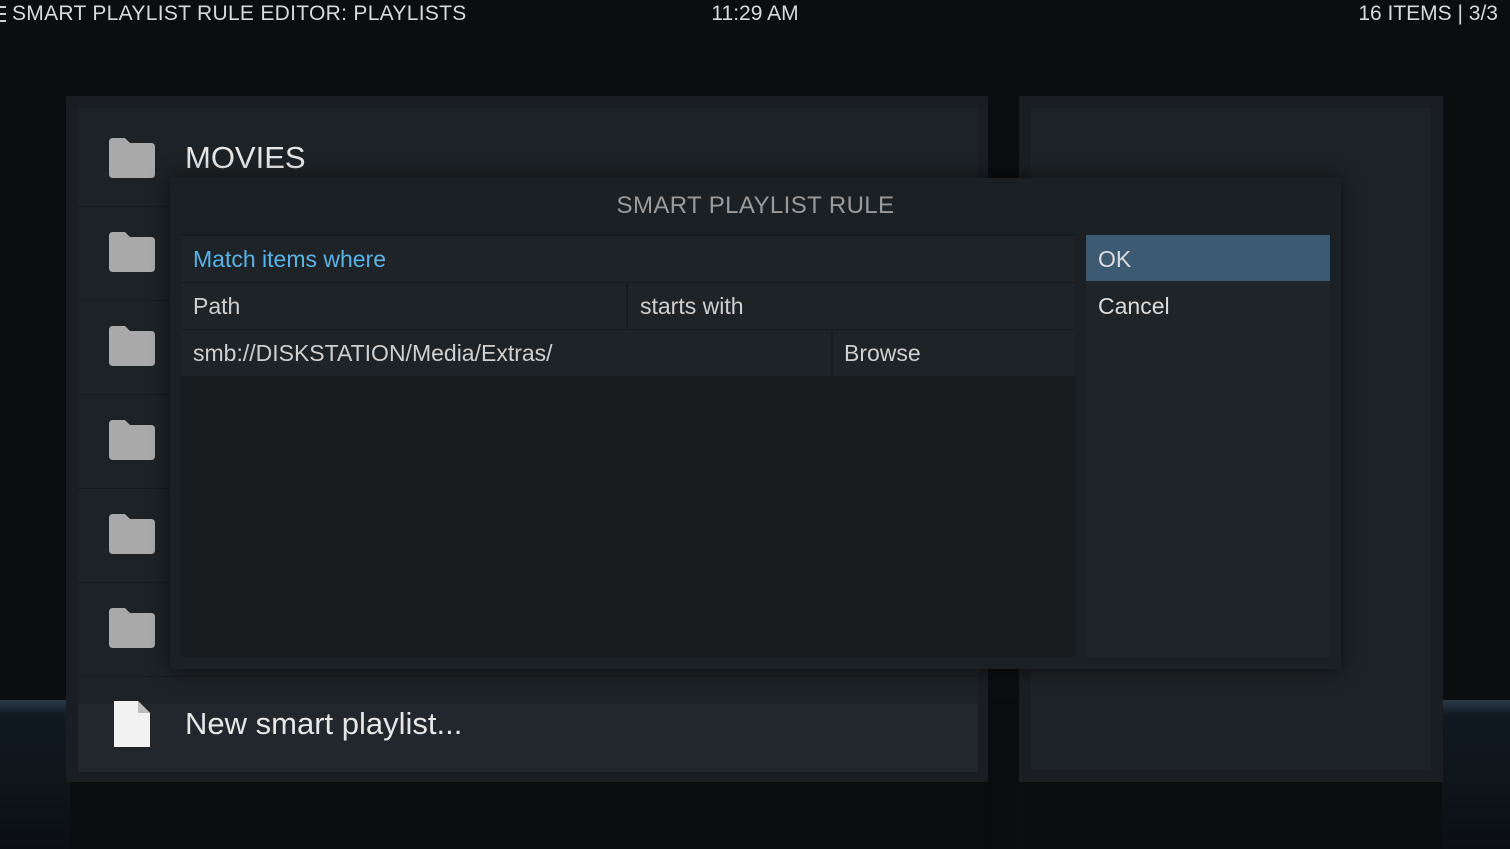  I want to click on ok-button-label: OK, so click(1115, 259).